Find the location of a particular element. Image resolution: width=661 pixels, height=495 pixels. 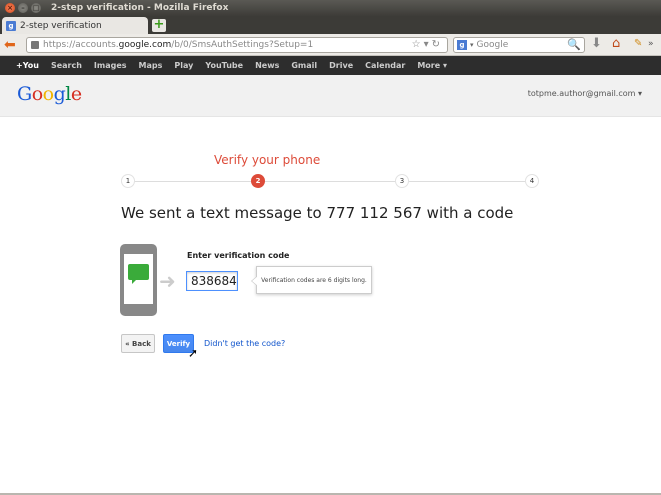

url-domain: google.com is located at coordinates (145, 45).